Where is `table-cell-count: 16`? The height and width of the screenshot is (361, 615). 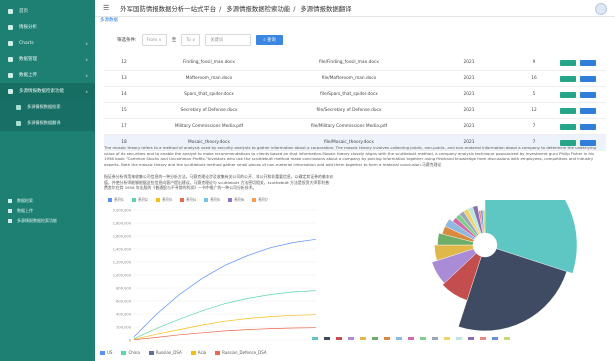 table-cell-count: 16 is located at coordinates (534, 78).